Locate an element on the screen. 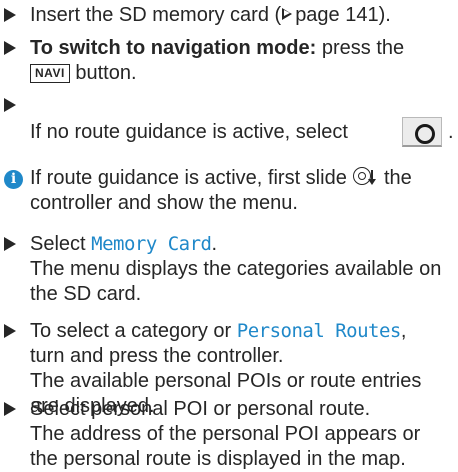 The width and height of the screenshot is (458, 472). step-3-text: If no route guidance is active, select is located at coordinates (189, 132).